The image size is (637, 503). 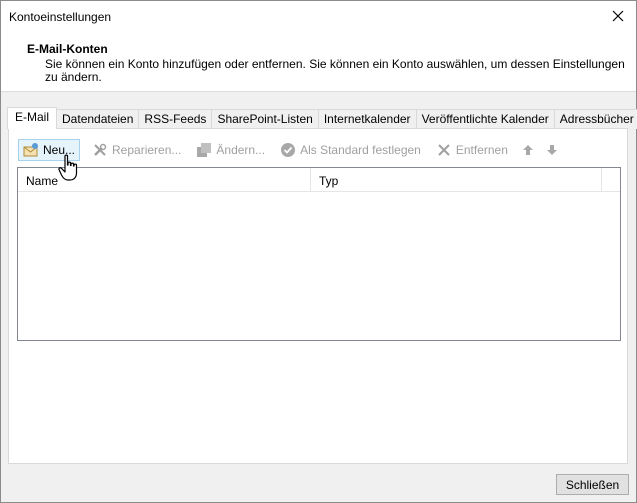 I want to click on title-bar: Kontoeinstellungen, so click(x=318, y=16).